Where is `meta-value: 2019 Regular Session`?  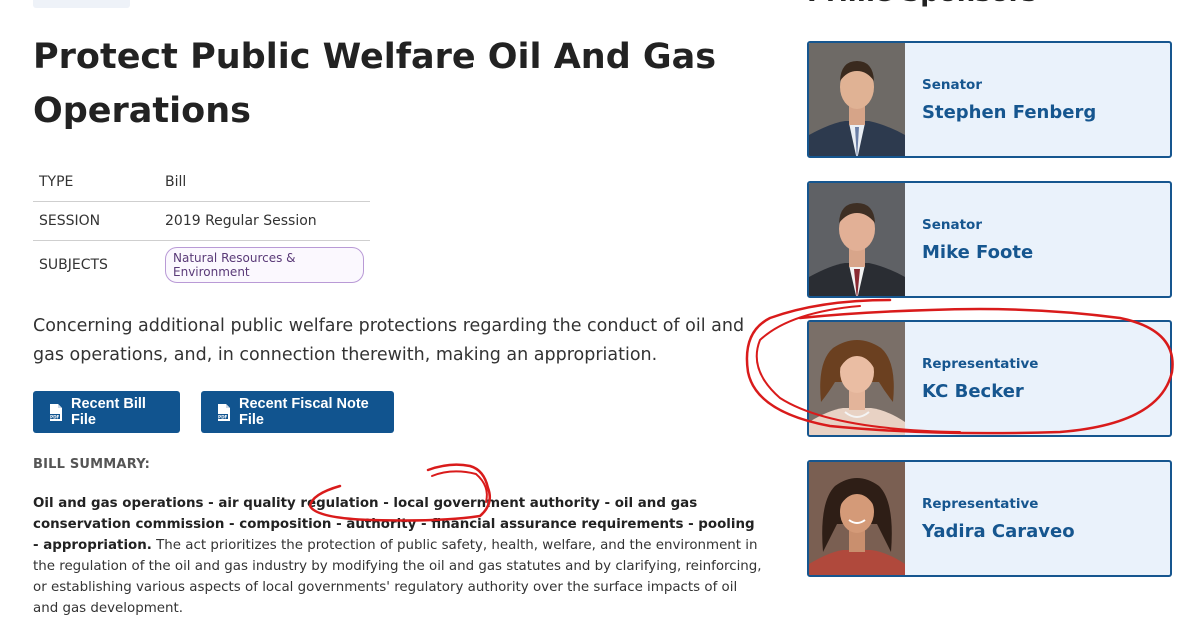
meta-value: 2019 Regular Session is located at coordinates (264, 221).